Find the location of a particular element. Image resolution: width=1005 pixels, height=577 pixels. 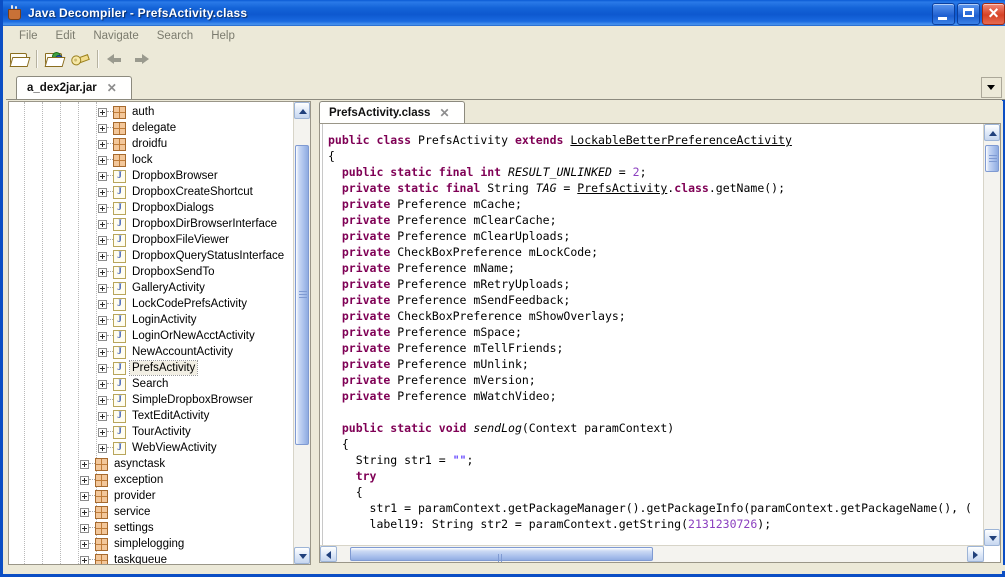

tree-item-dropboxbrowser: DropboxBrowser is located at coordinates (152, 176).